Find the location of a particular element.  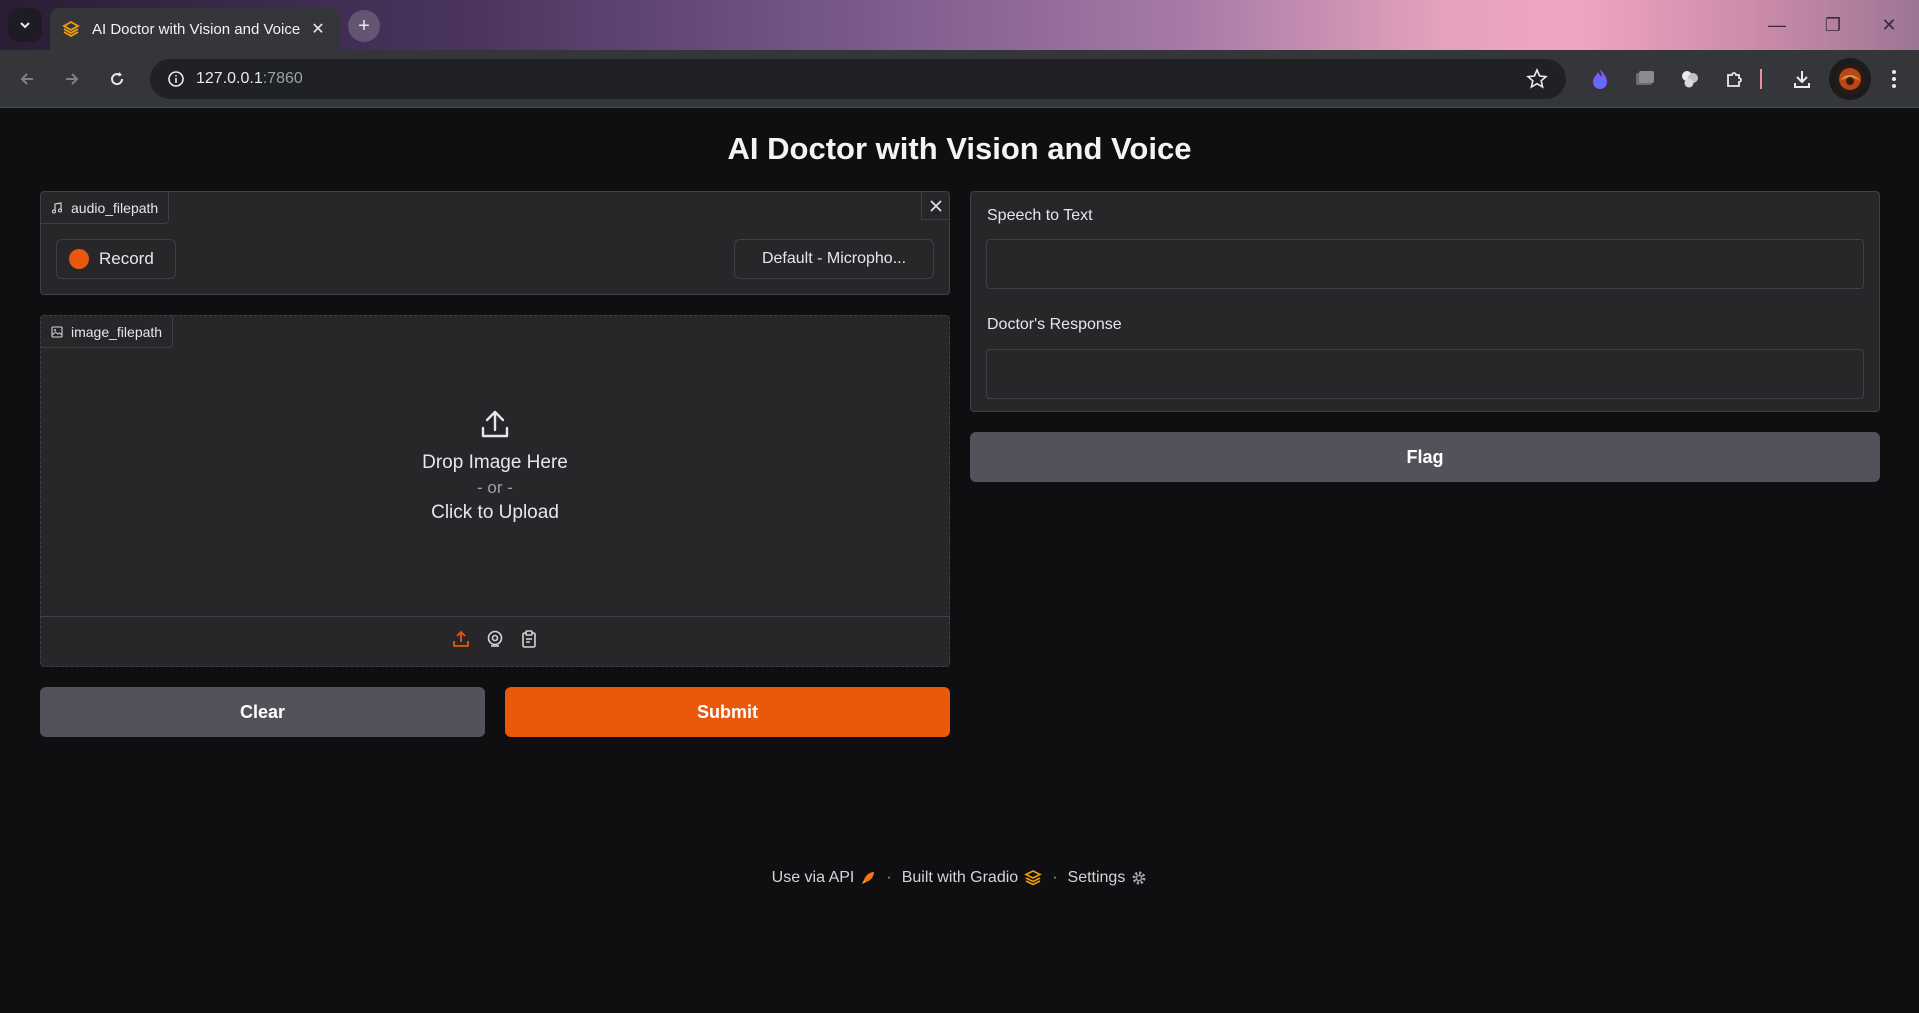

url-host: 127.0.0.1 is located at coordinates (229, 78).